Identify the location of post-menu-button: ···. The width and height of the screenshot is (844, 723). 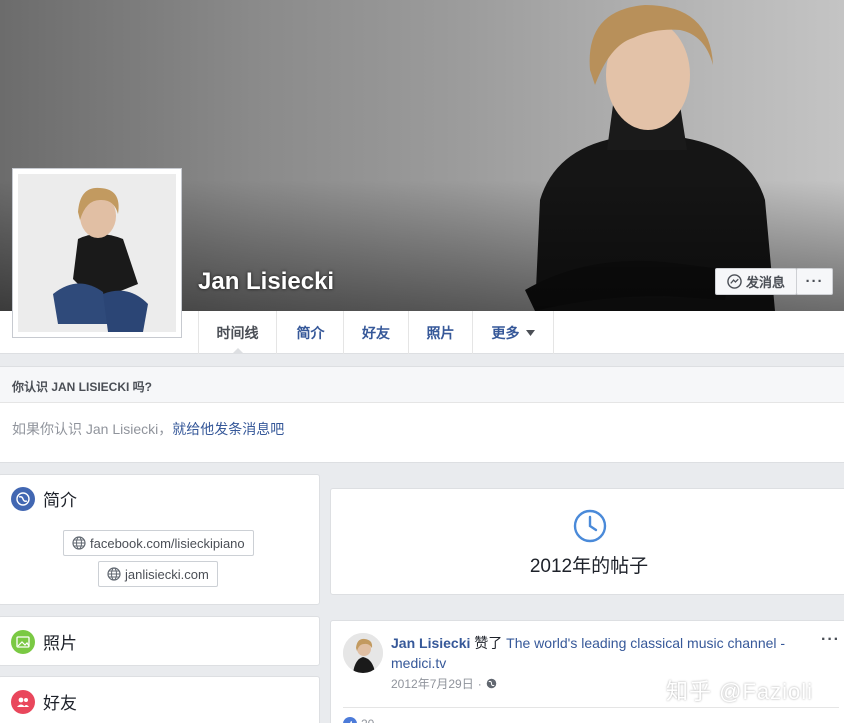
(830, 640).